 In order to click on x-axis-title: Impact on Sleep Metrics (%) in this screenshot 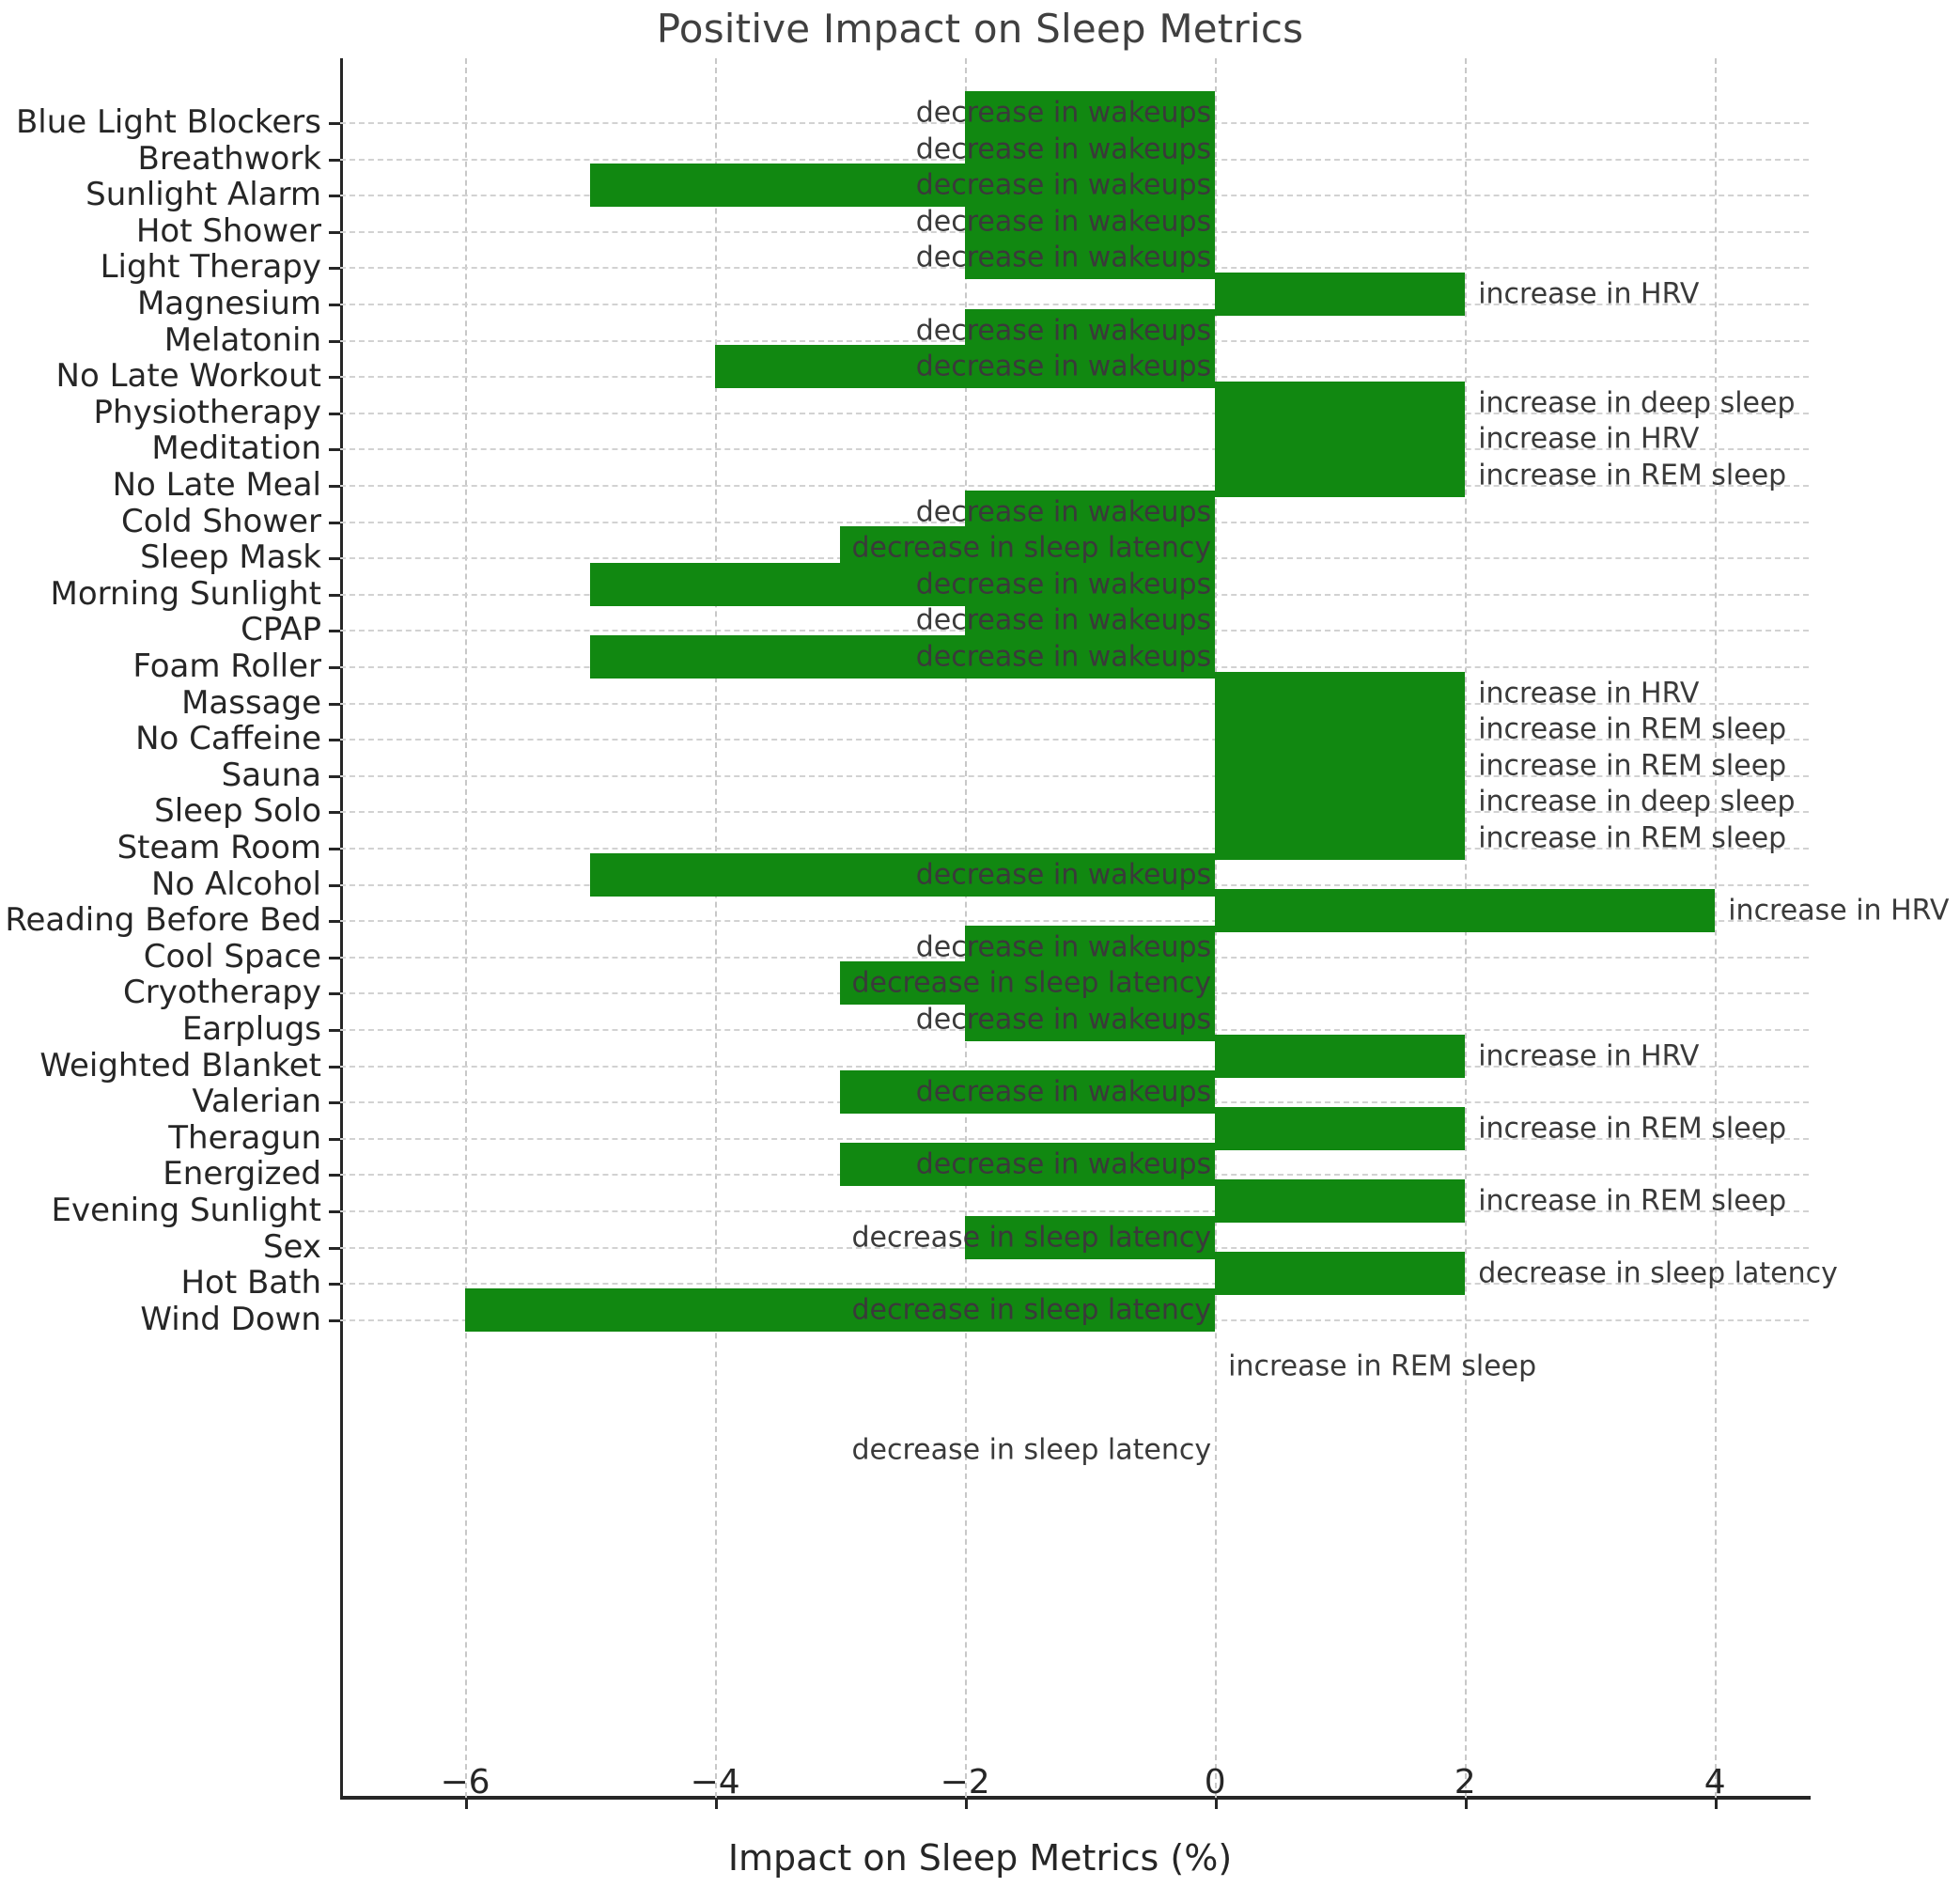, I will do `click(980, 1858)`.